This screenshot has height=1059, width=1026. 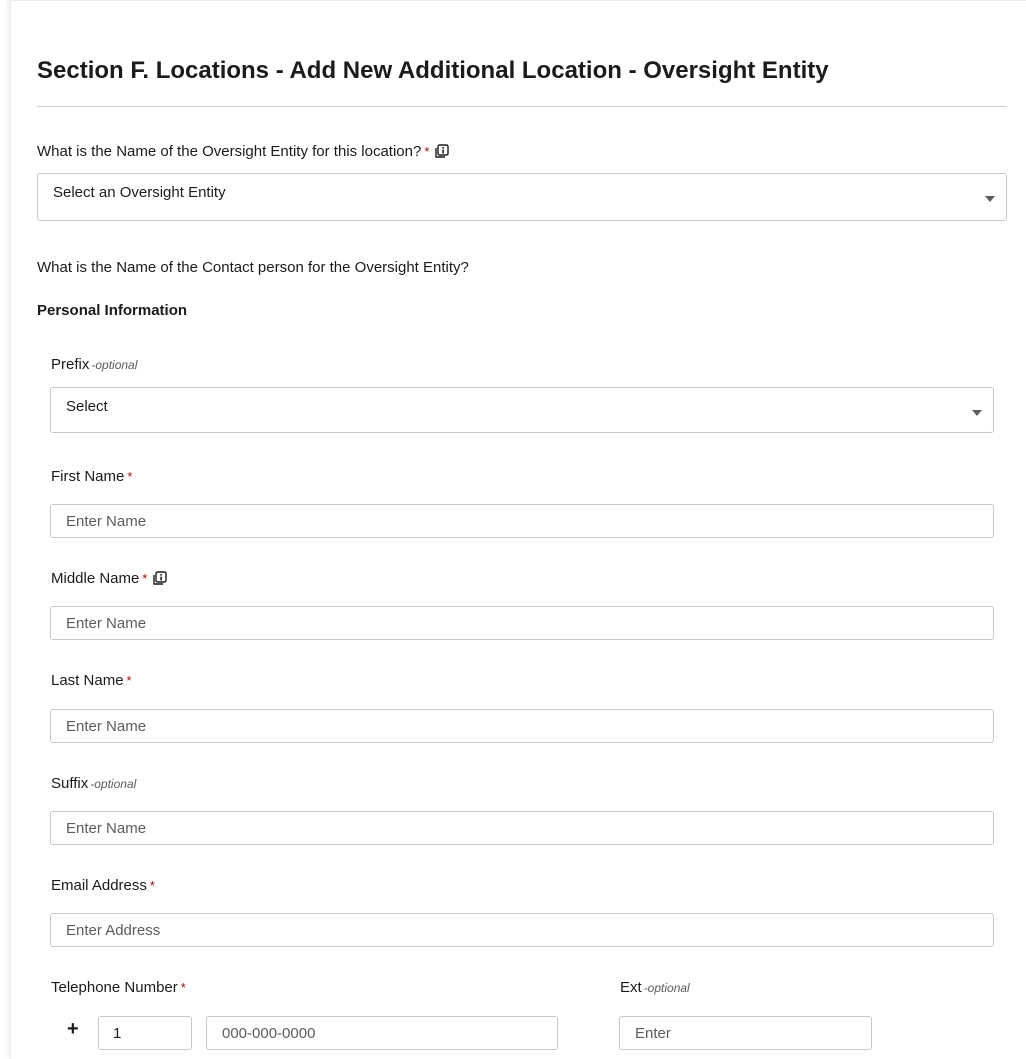 I want to click on last-name-label: Last Name *, so click(x=91, y=680).